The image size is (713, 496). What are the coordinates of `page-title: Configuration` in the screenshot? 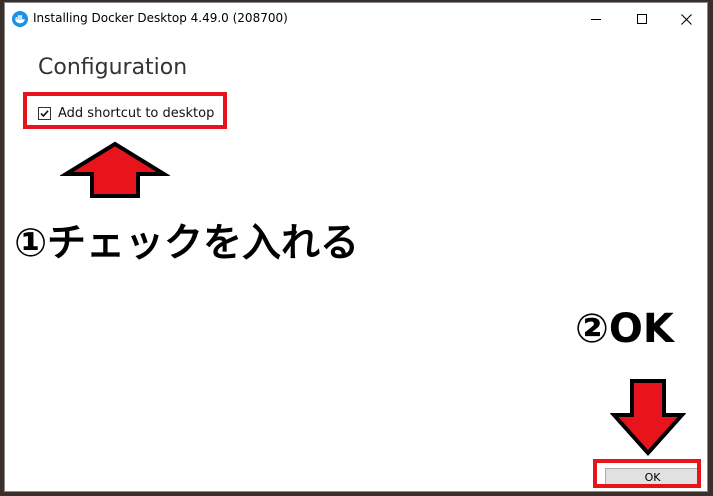 It's located at (113, 67).